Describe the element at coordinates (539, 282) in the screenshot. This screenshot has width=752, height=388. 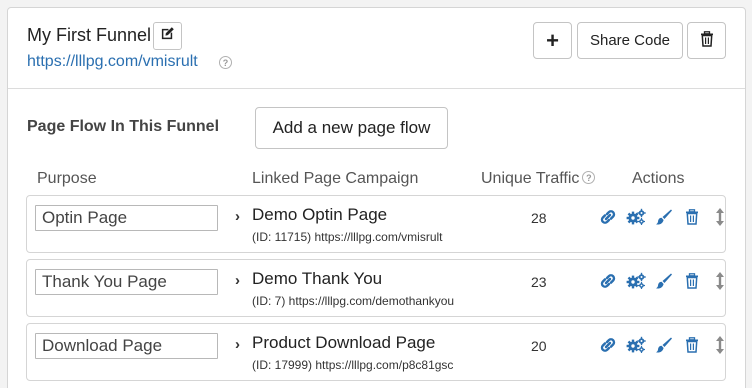
I see `unique-traffic-count: 23` at that location.